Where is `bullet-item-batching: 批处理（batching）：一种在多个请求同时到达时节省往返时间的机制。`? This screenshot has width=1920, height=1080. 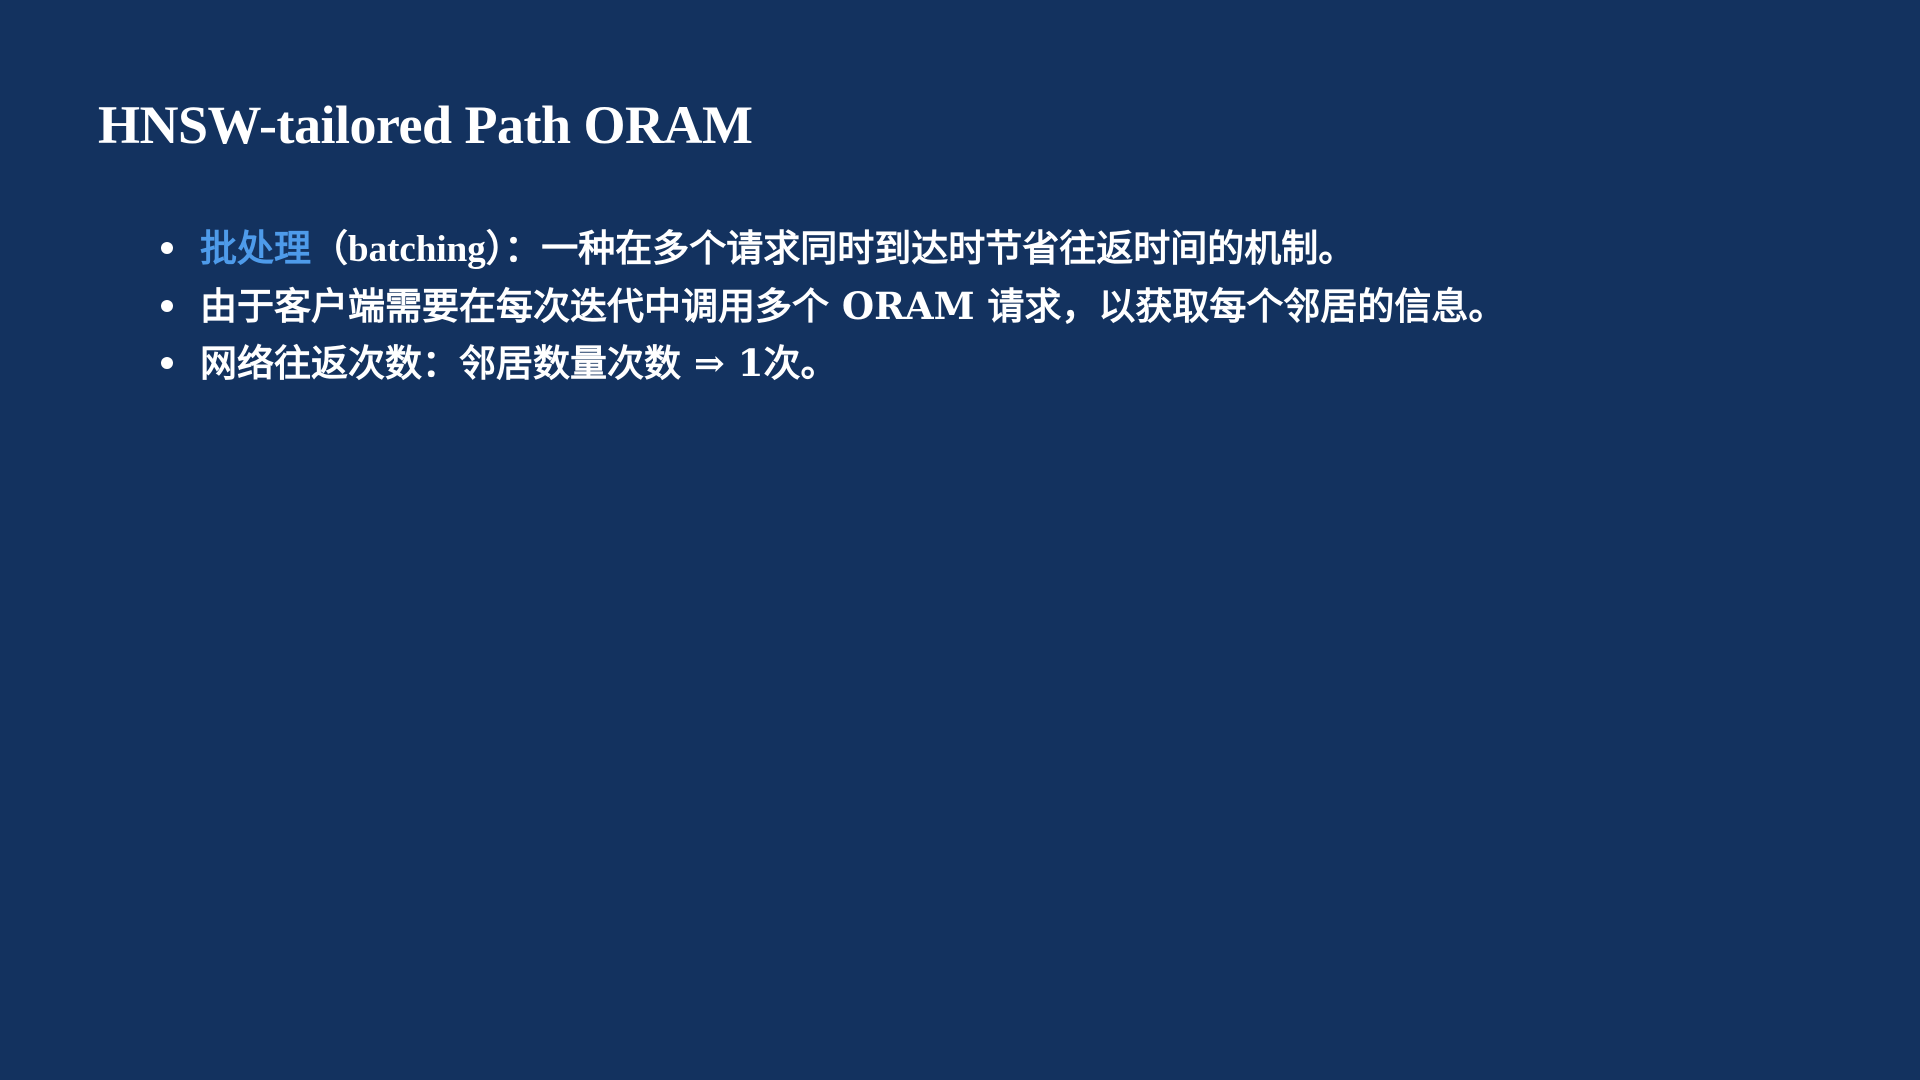
bullet-item-batching: 批处理（batching）：一种在多个请求同时到达时节省往返时间的机制。 is located at coordinates (1008, 249).